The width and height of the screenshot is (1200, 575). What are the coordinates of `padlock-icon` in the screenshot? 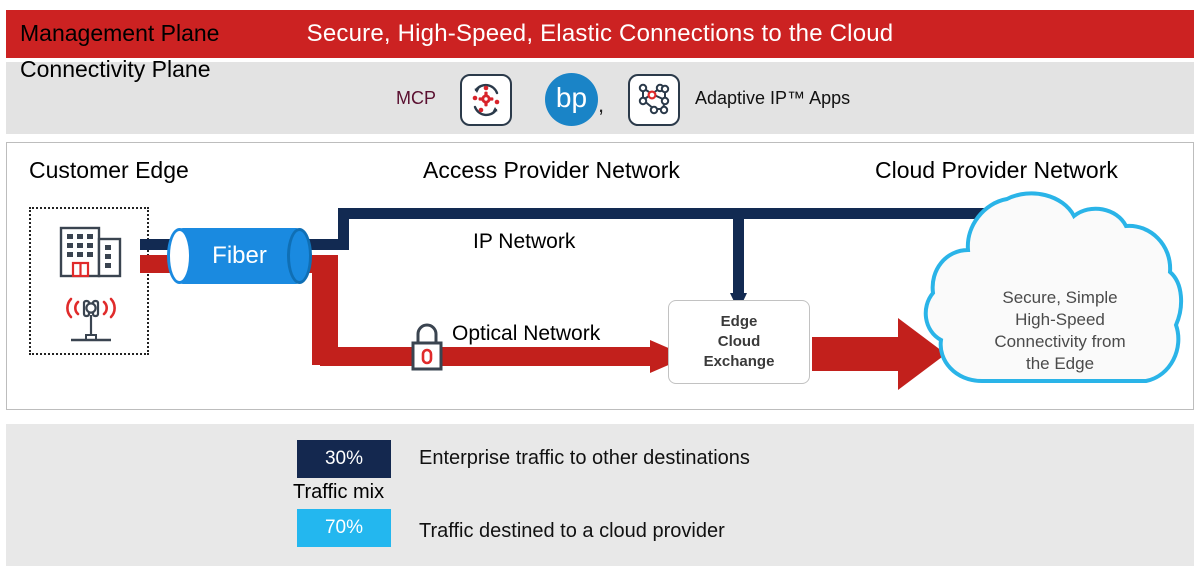 It's located at (427, 347).